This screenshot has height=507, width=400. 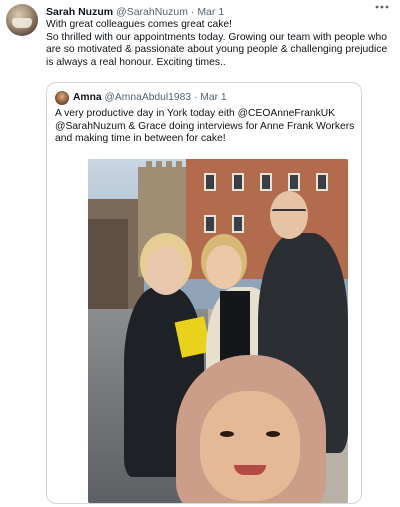 What do you see at coordinates (273, 434) in the screenshot?
I see `photo-eye-right` at bounding box center [273, 434].